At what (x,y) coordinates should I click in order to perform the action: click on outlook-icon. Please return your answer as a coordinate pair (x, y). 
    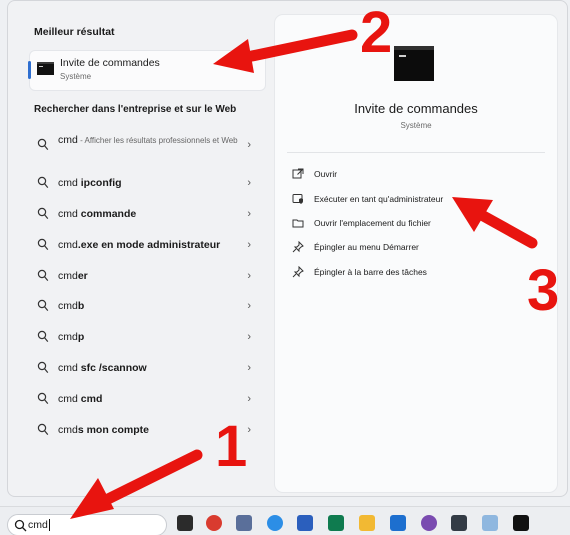
    Looking at the image, I should click on (398, 523).